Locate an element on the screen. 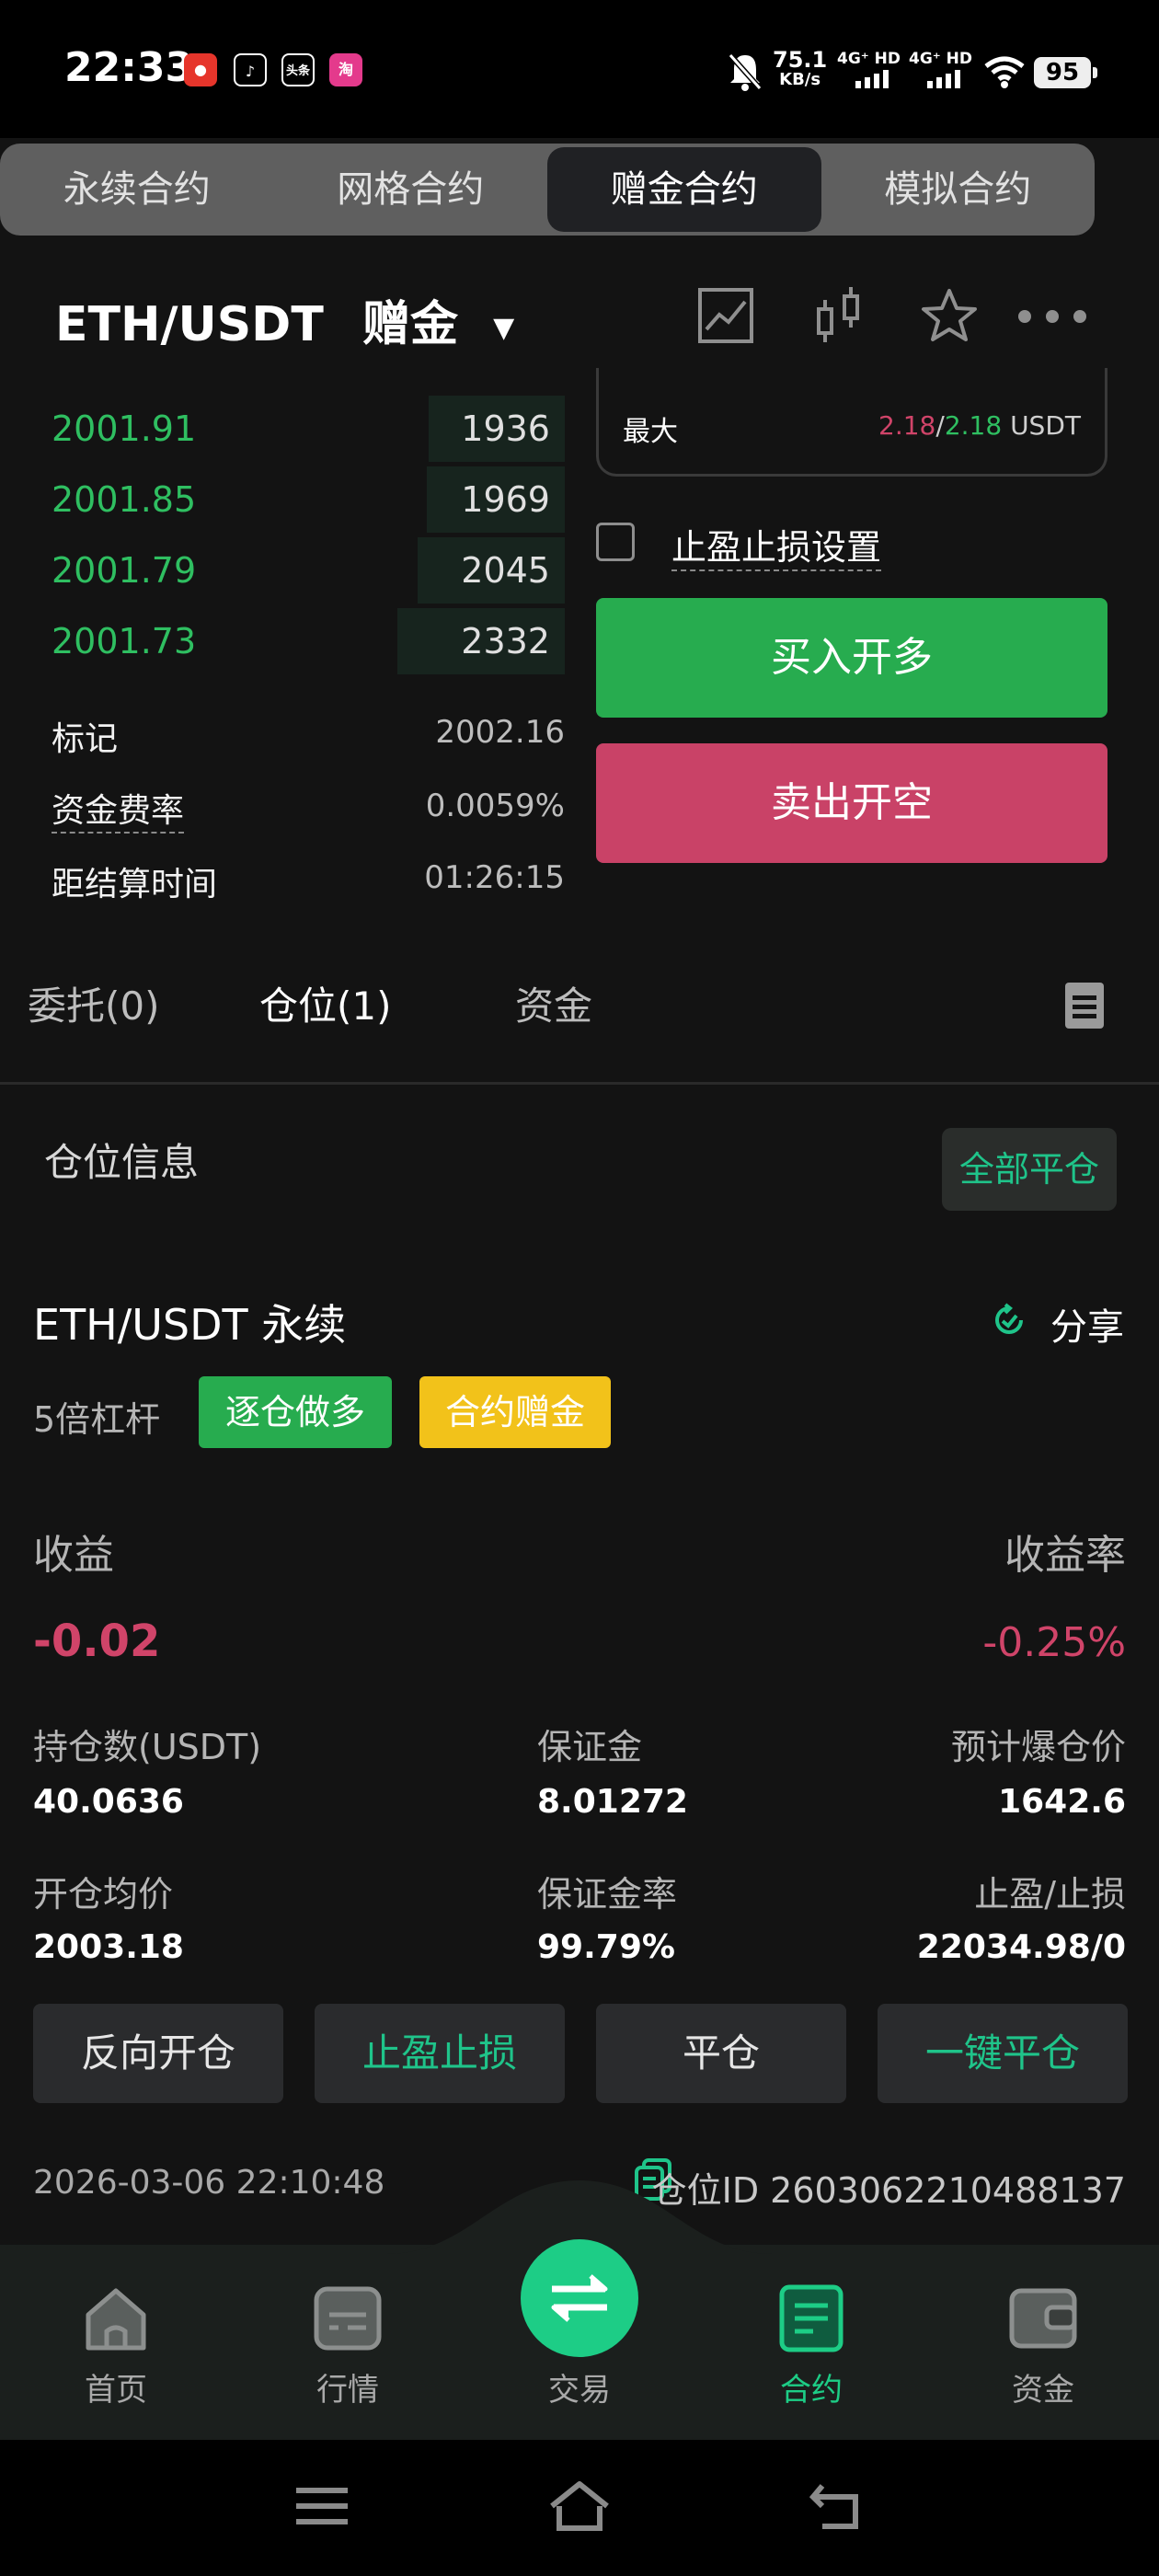  reverse-open-button: 反向开仓 is located at coordinates (158, 2053).